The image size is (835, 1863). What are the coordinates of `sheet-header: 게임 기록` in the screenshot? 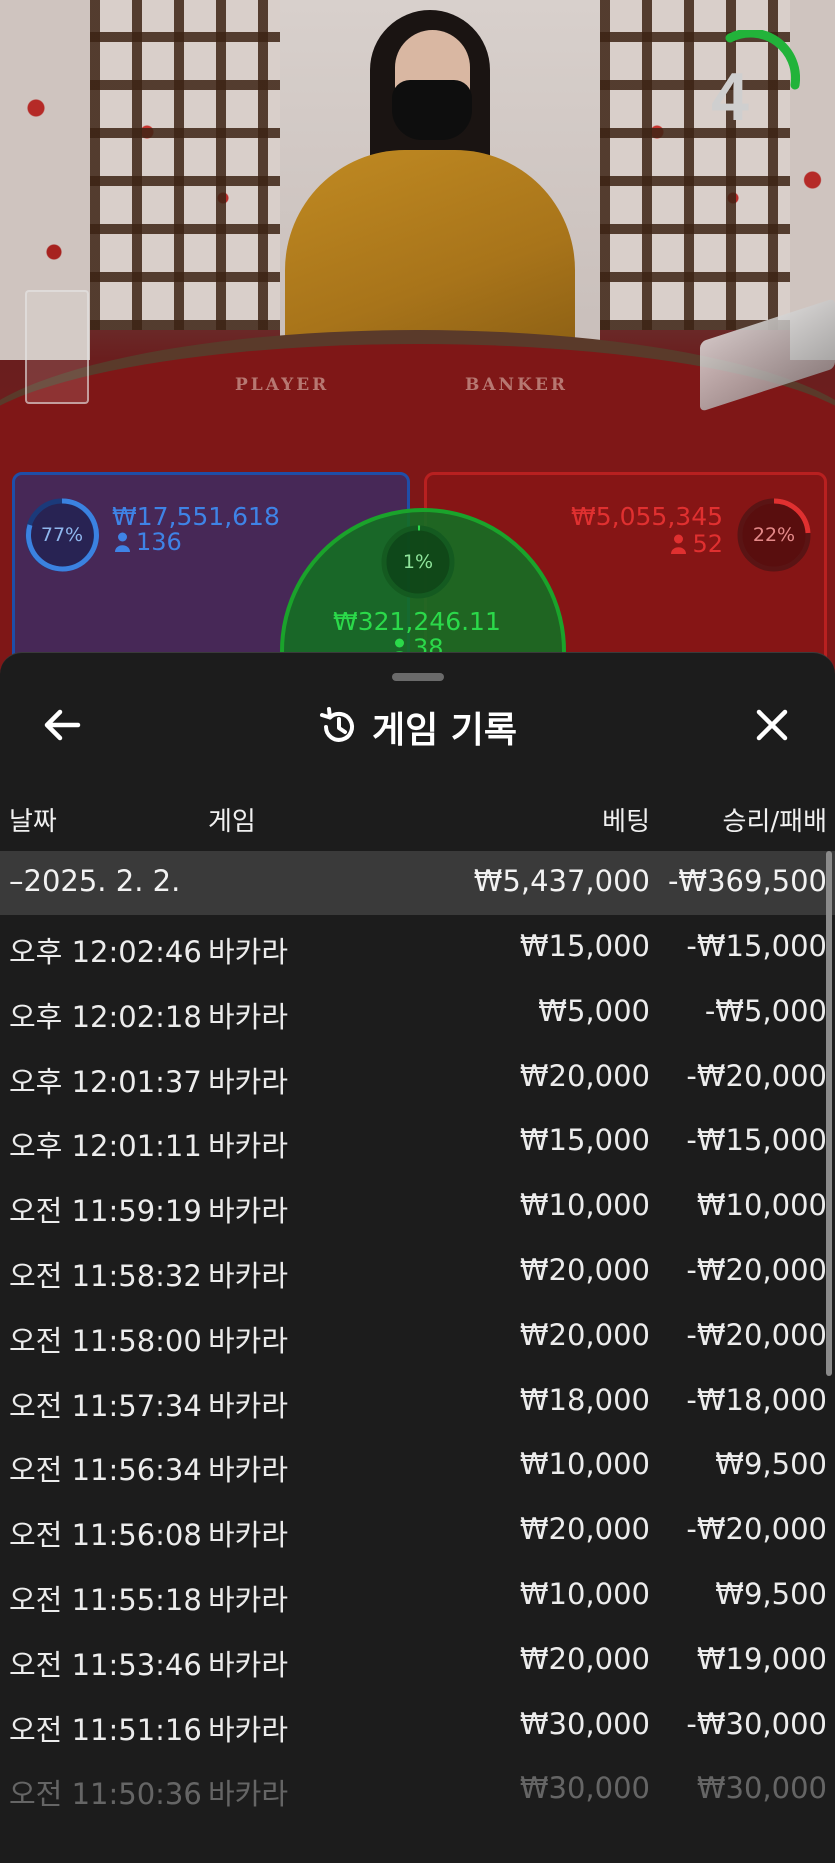 It's located at (417, 726).